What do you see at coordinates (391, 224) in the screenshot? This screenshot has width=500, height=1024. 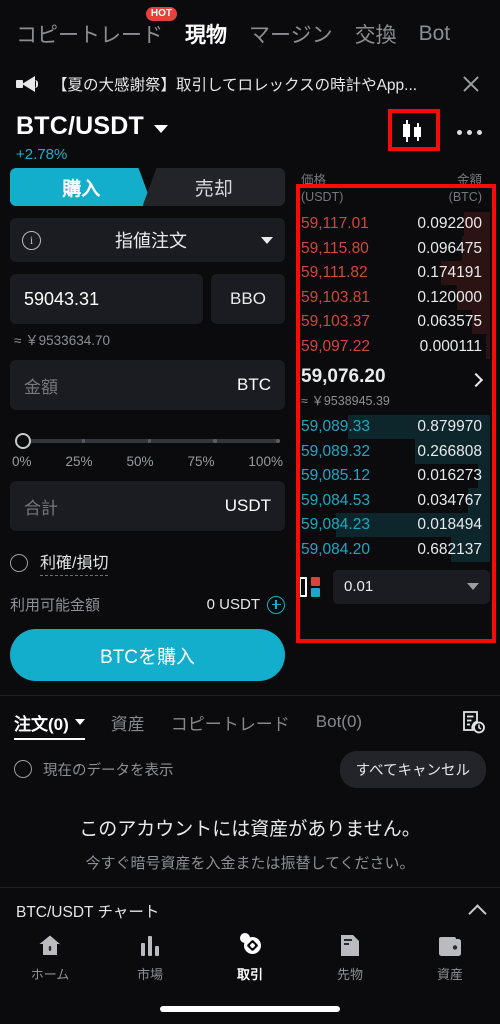 I see `table-row: 59,117.01 0.092200` at bounding box center [391, 224].